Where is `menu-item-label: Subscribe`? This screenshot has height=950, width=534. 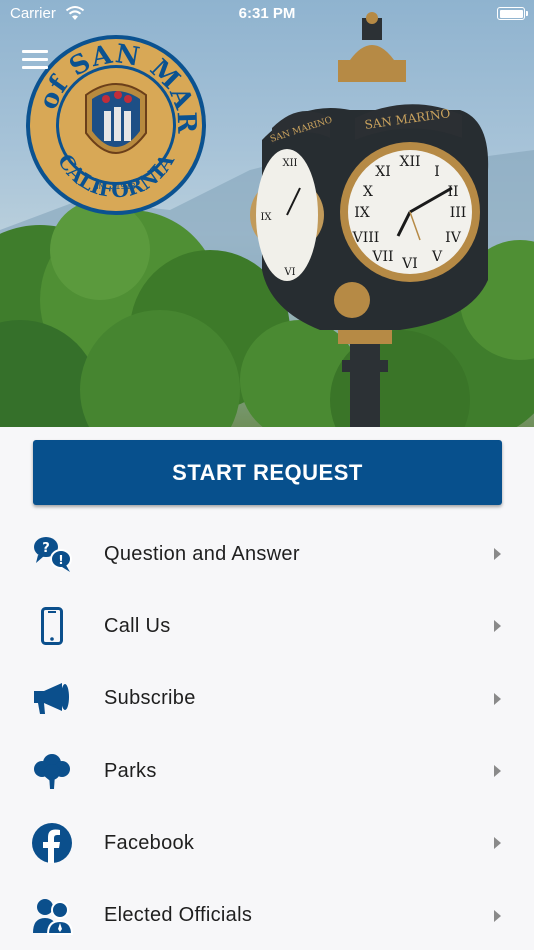 menu-item-label: Subscribe is located at coordinates (150, 698).